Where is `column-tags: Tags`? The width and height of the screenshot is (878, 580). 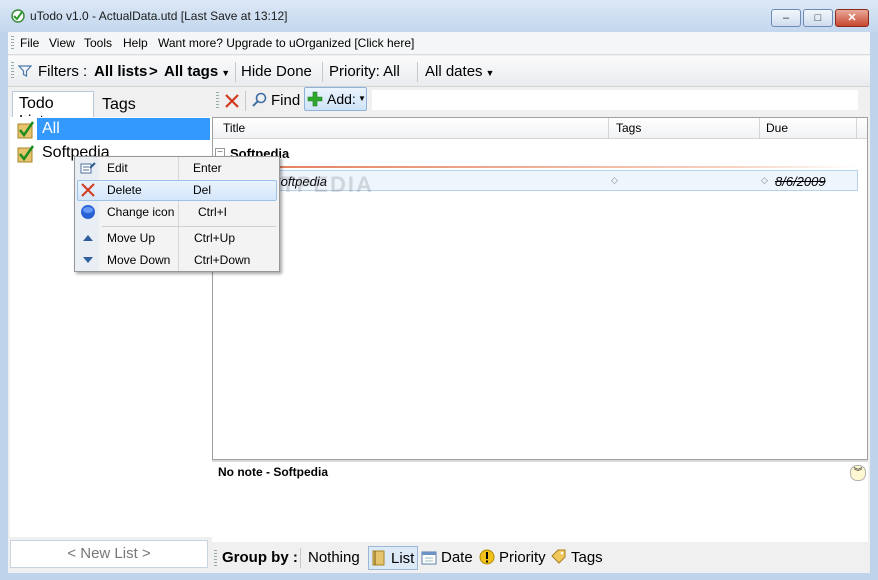
column-tags: Tags is located at coordinates (628, 128).